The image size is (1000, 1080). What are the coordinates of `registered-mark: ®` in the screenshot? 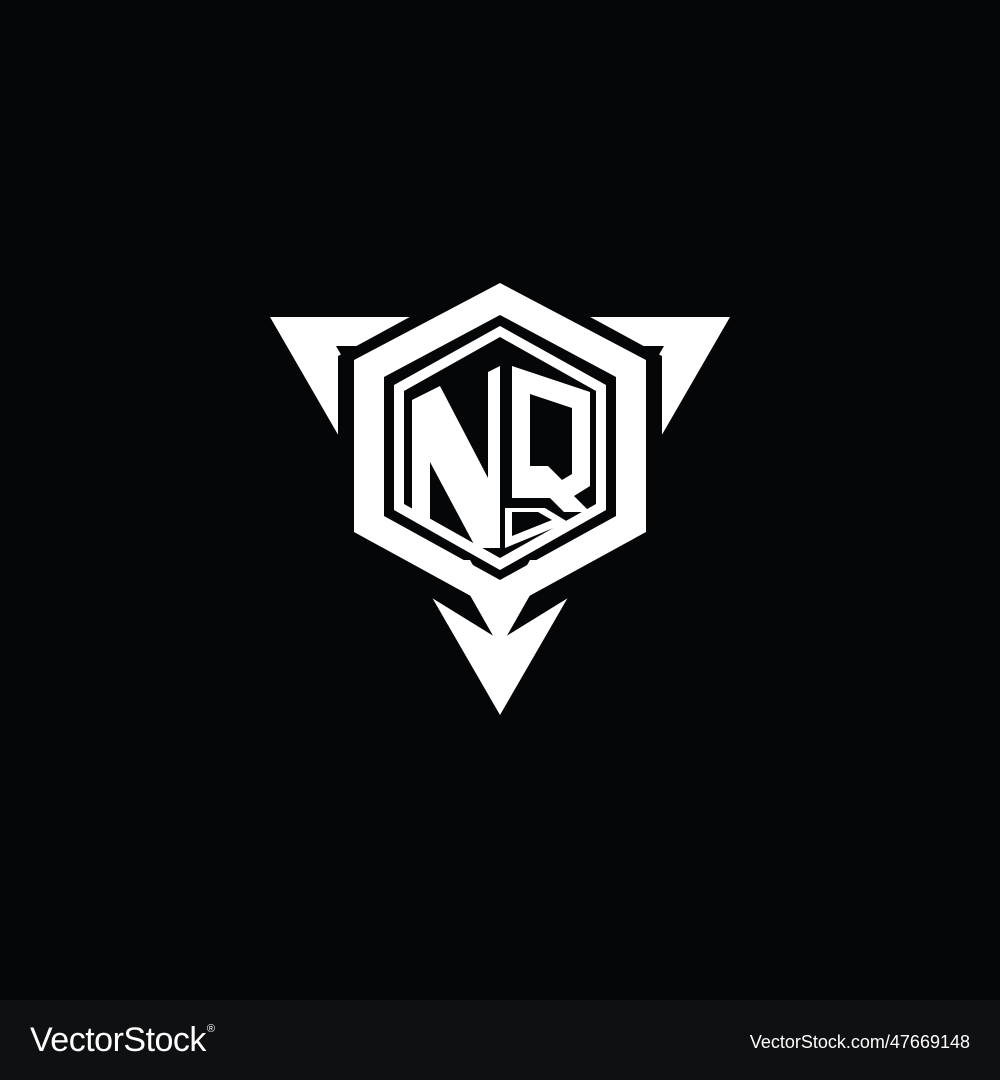 It's located at (210, 1029).